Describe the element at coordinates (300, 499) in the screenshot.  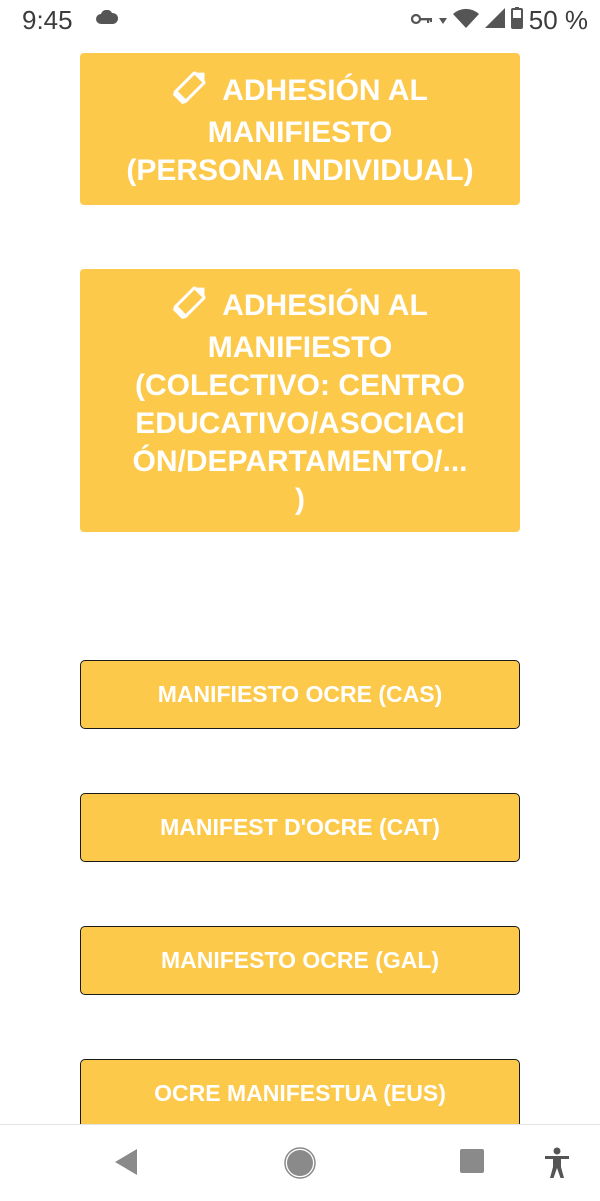
I see `button-line-6: )` at that location.